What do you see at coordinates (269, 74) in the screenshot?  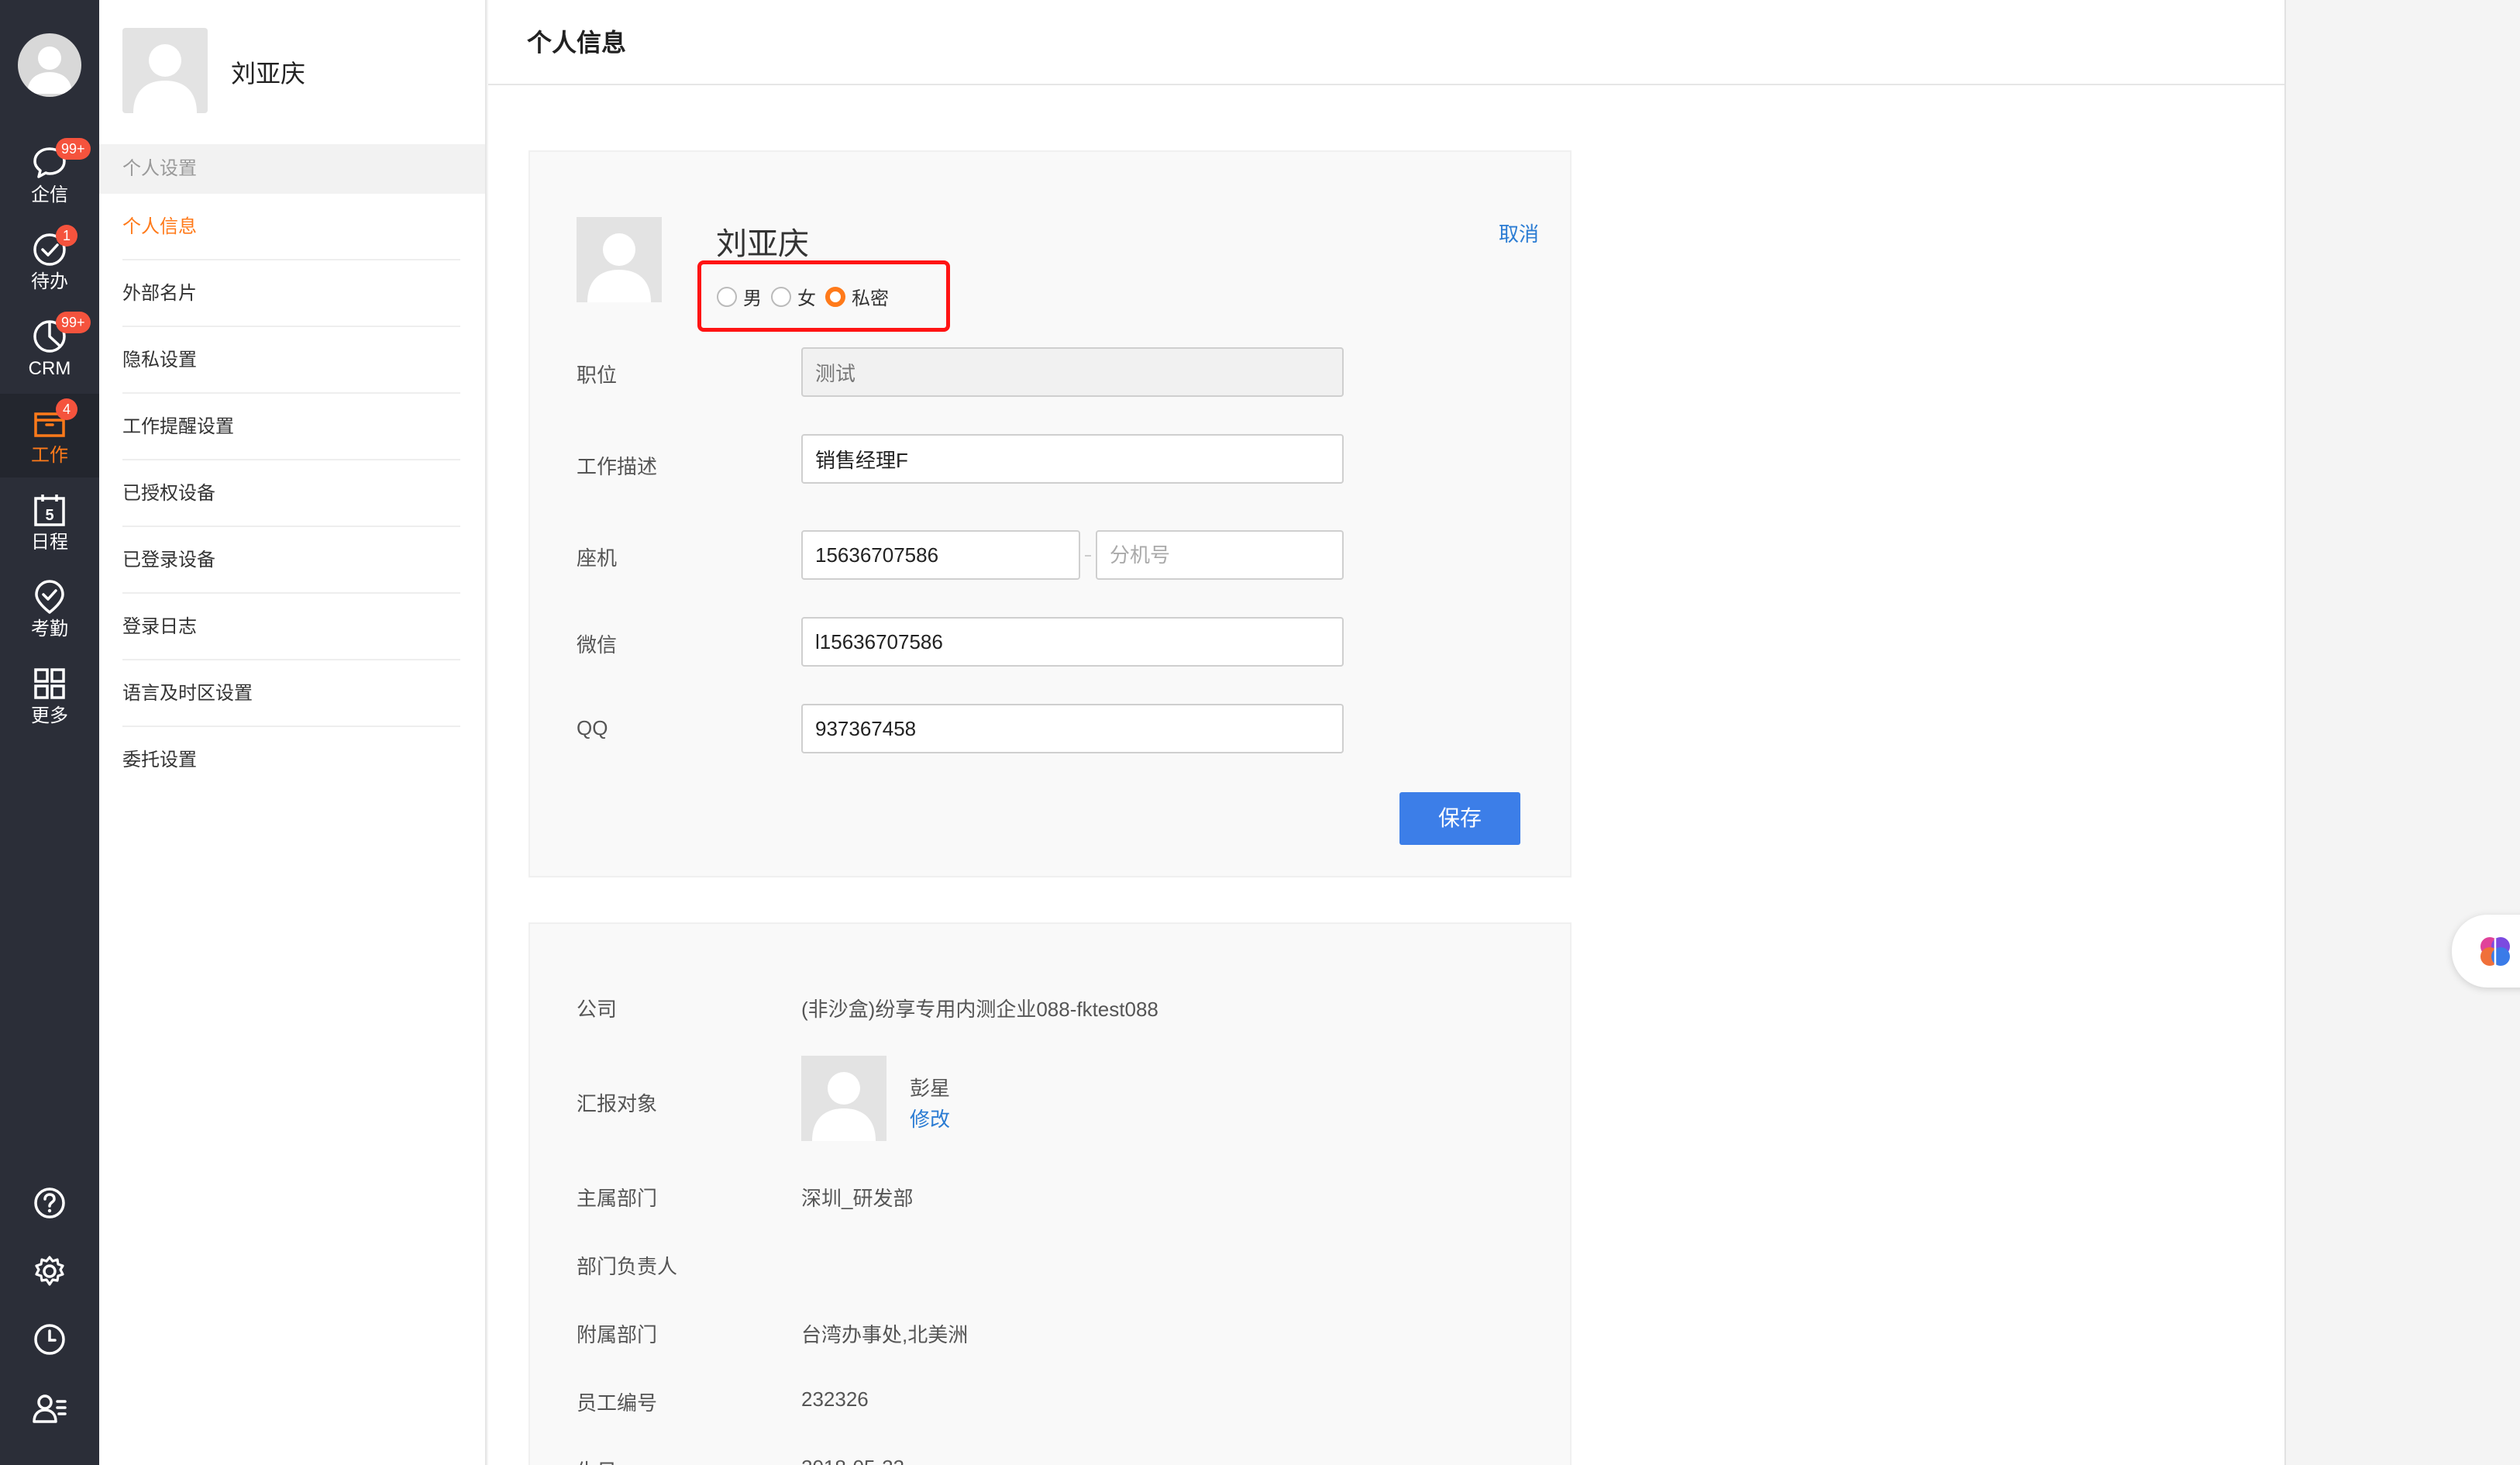 I see `sidebar-user-name: 刘亚庆` at bounding box center [269, 74].